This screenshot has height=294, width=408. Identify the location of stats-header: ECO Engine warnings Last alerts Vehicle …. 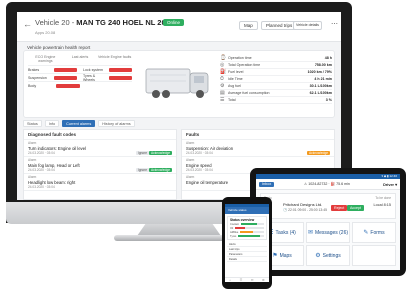
(80, 59).